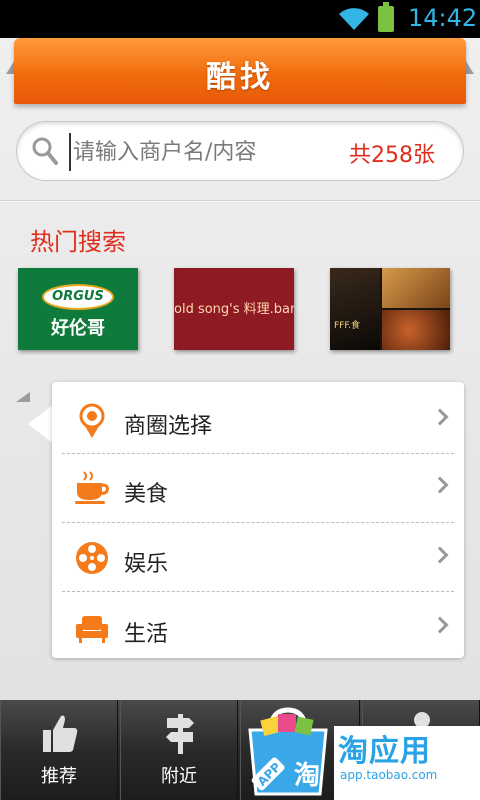 The height and width of the screenshot is (800, 480). What do you see at coordinates (146, 564) in the screenshot?
I see `menu-item-label: 娱乐` at bounding box center [146, 564].